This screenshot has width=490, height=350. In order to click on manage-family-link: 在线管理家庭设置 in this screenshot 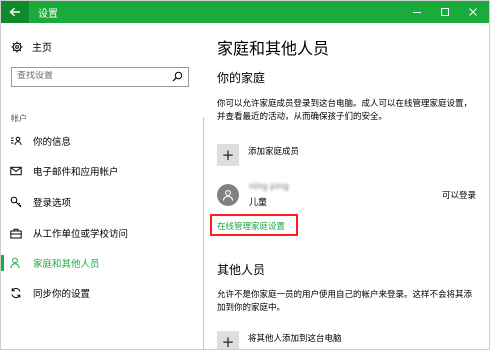, I will do `click(251, 226)`.